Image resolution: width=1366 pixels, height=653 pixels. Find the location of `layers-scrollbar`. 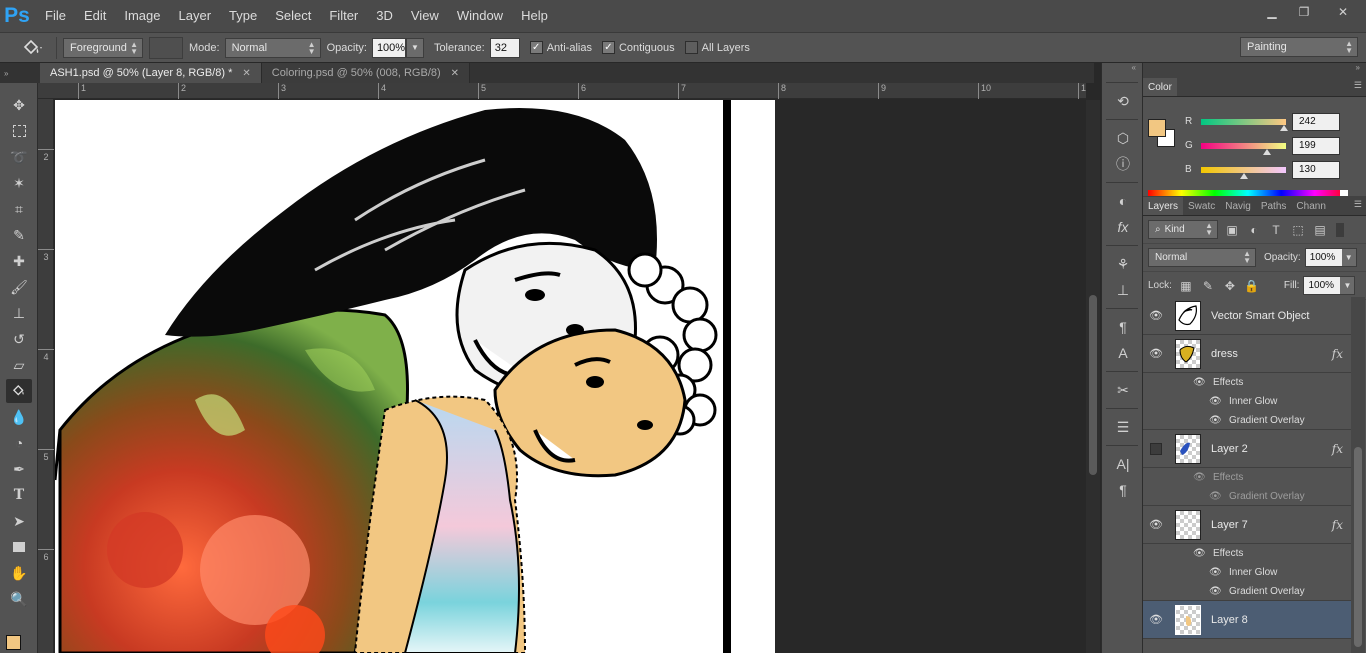

layers-scrollbar is located at coordinates (1358, 475).